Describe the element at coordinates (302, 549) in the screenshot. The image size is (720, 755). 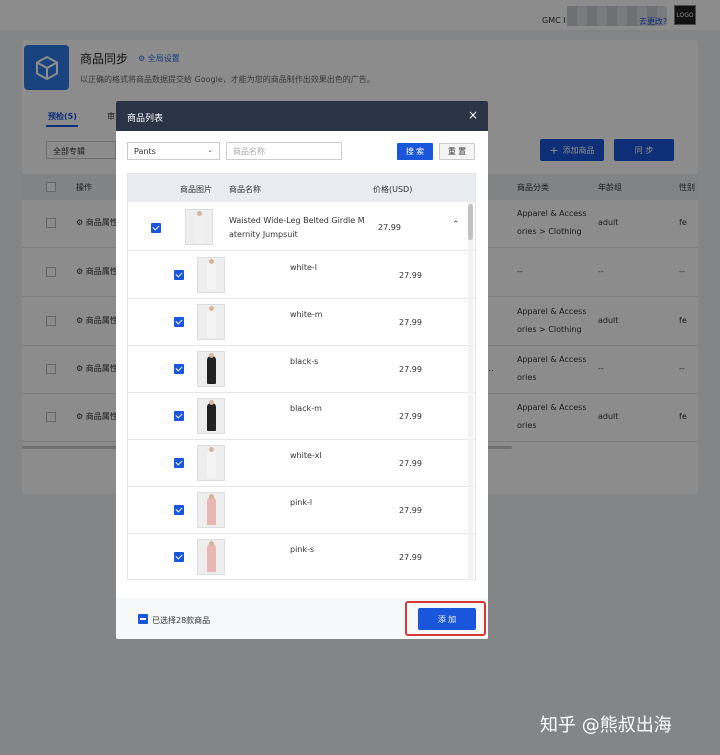
I see `variant-name: pink-s` at that location.